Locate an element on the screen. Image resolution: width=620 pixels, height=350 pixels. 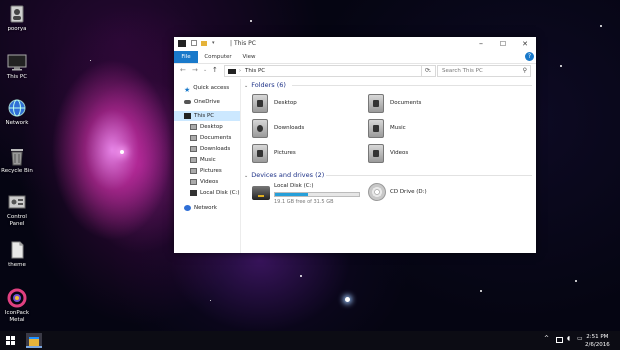
folder-label: Music is located at coordinates (398, 128).